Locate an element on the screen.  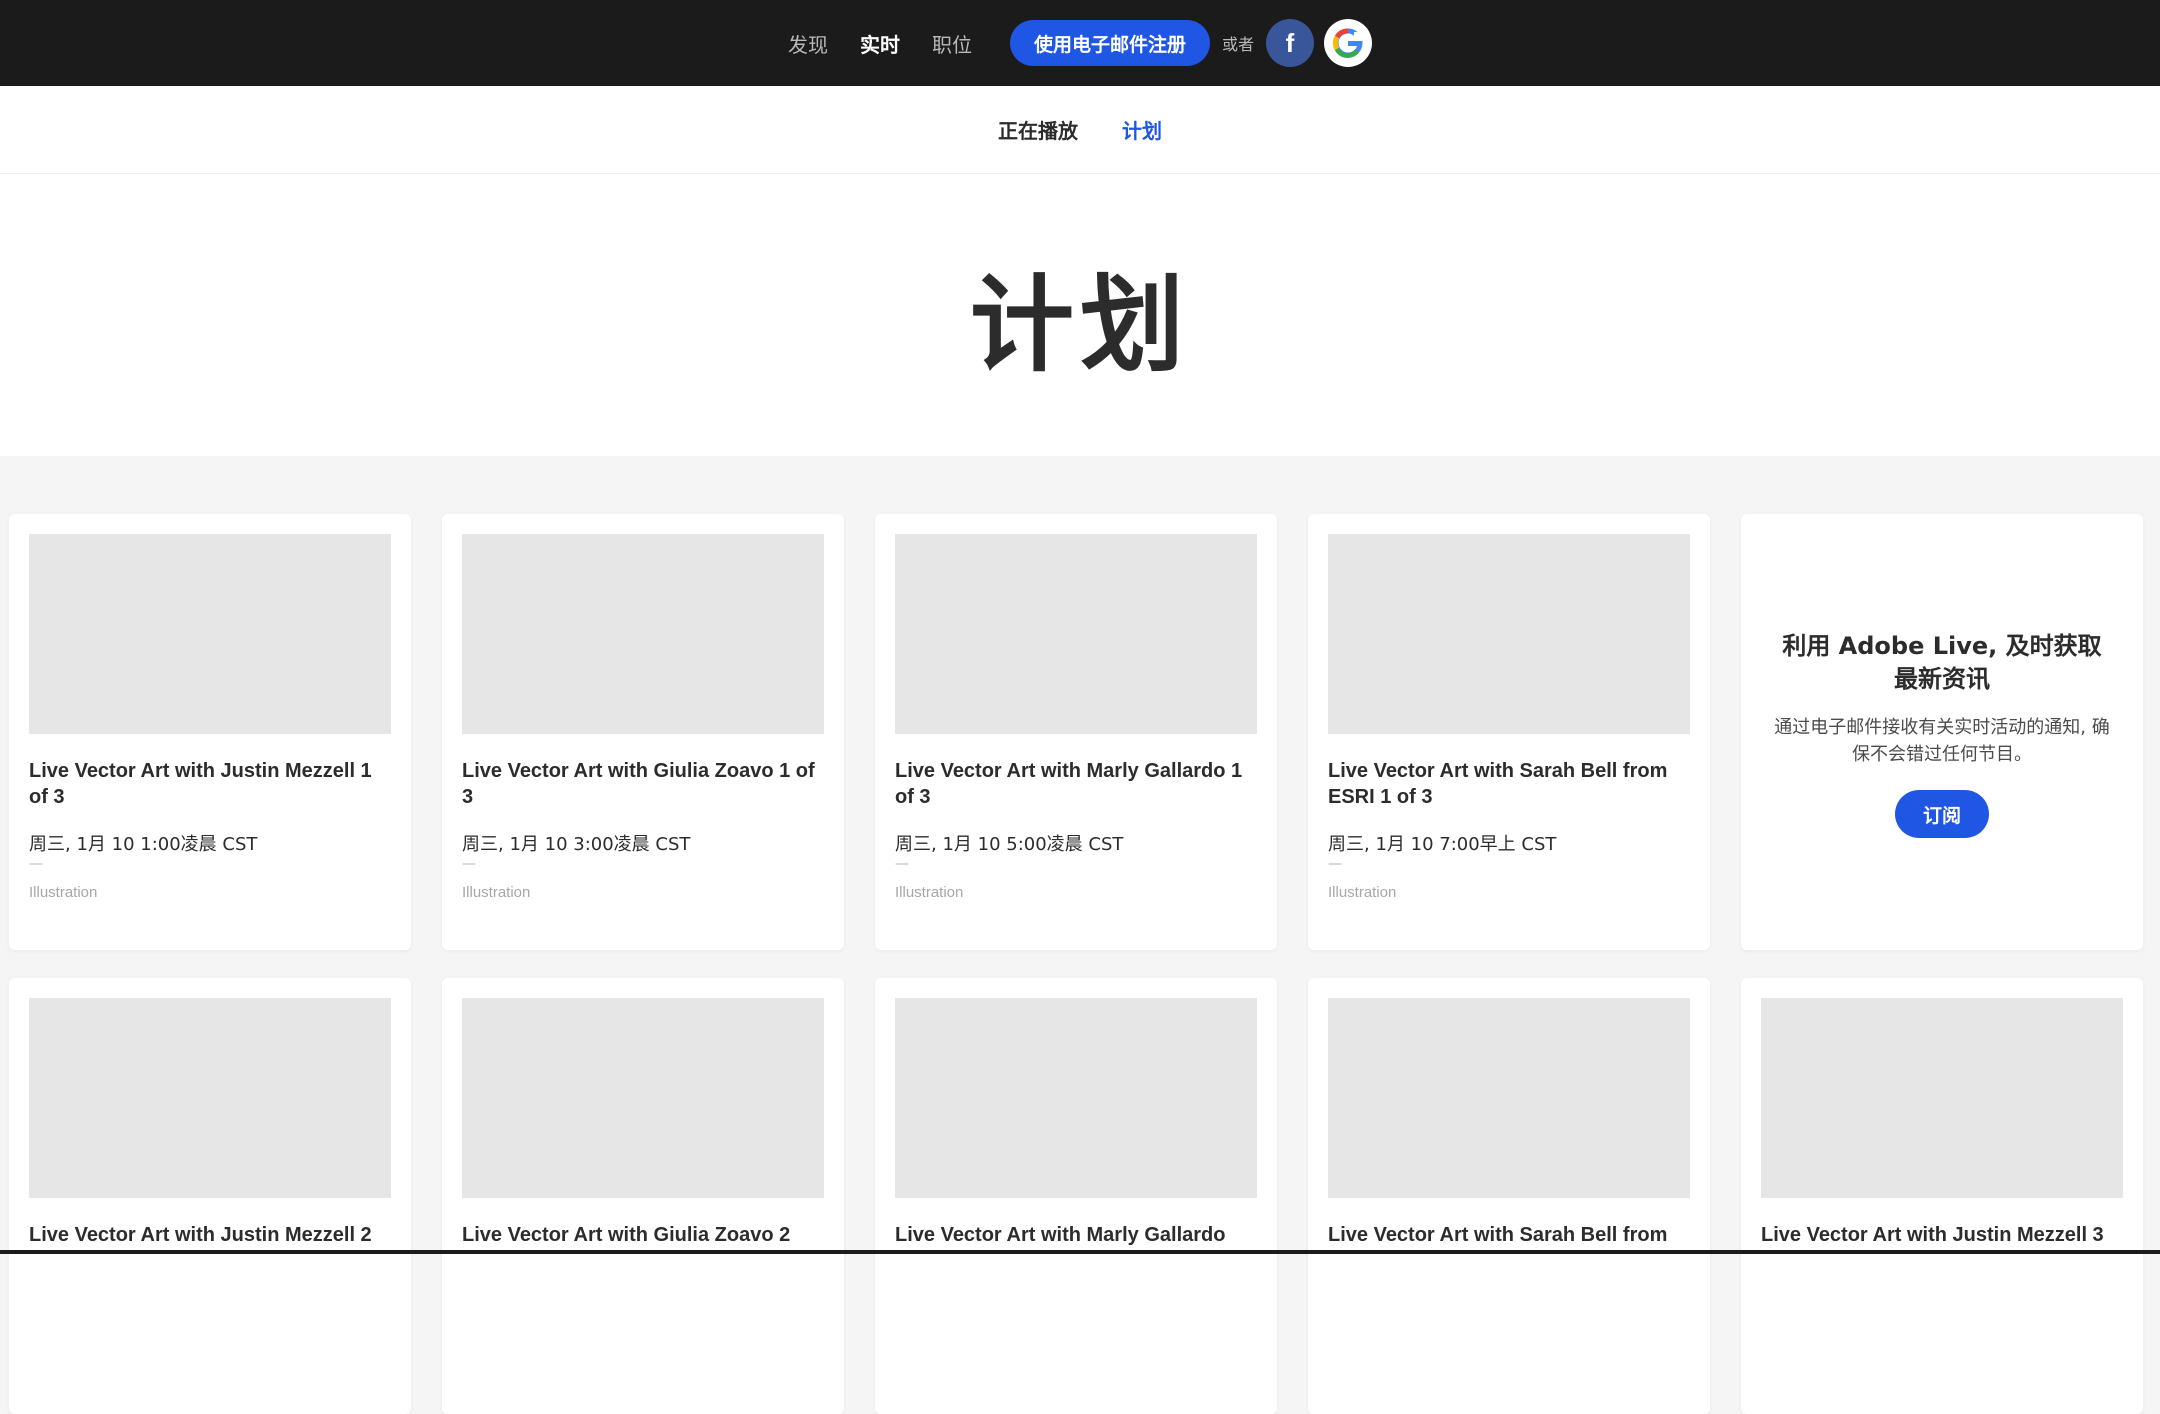
or-label: 或者 is located at coordinates (1238, 44).